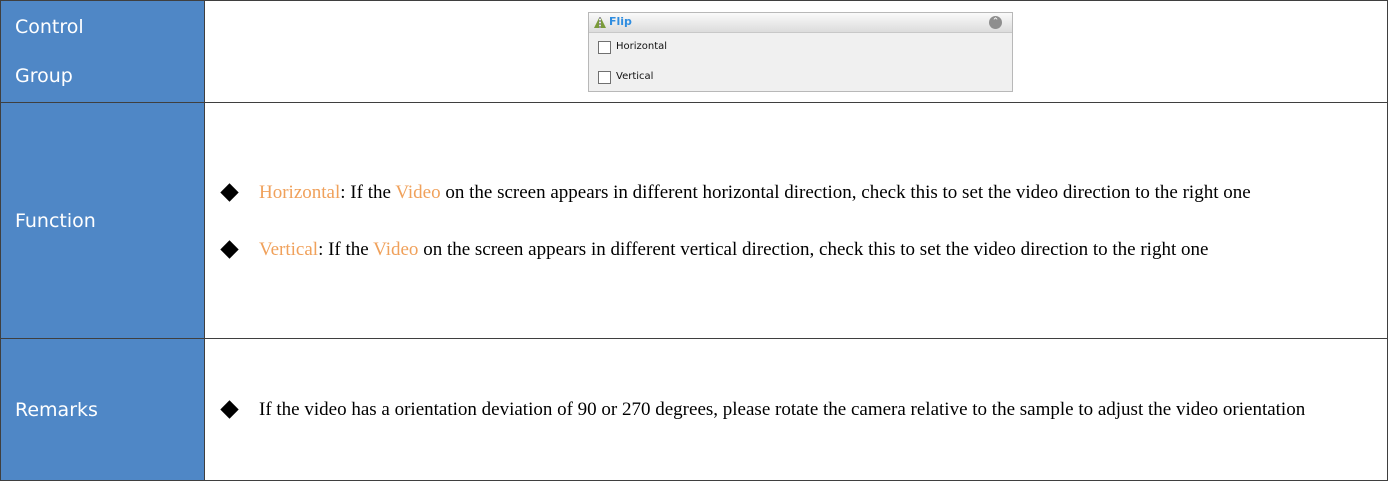  What do you see at coordinates (604, 77) in the screenshot?
I see `vertical-checkbox` at bounding box center [604, 77].